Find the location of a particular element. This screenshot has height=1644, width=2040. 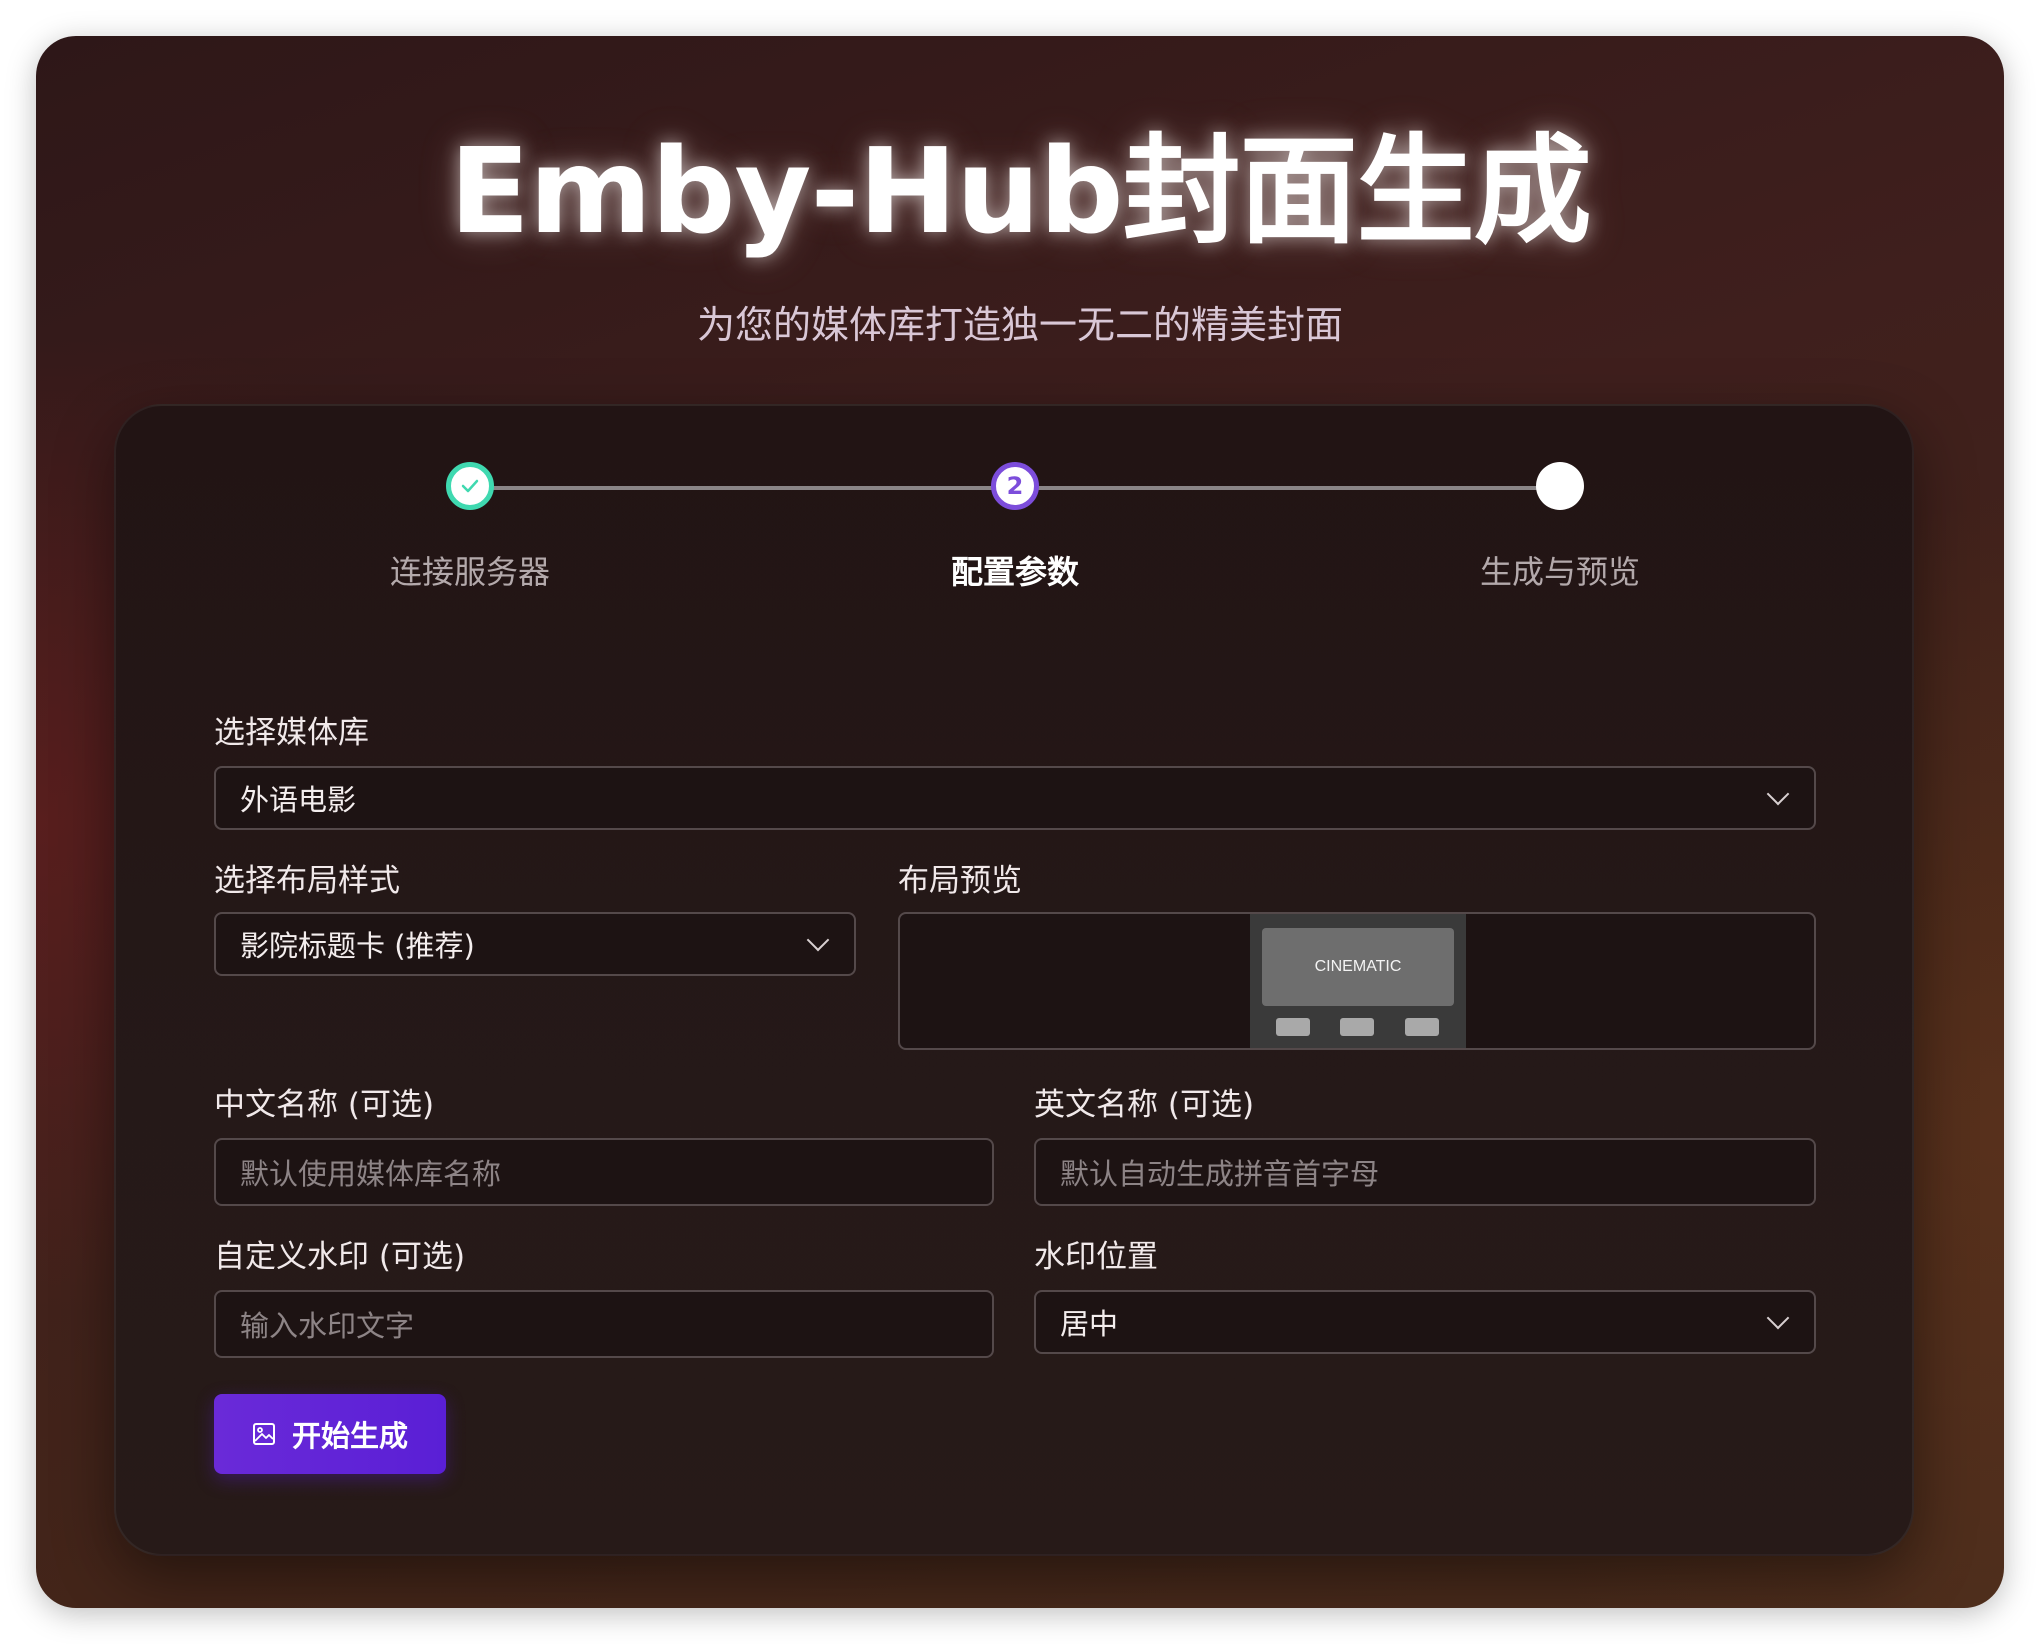

step-2-indicator: 2 is located at coordinates (1015, 486).